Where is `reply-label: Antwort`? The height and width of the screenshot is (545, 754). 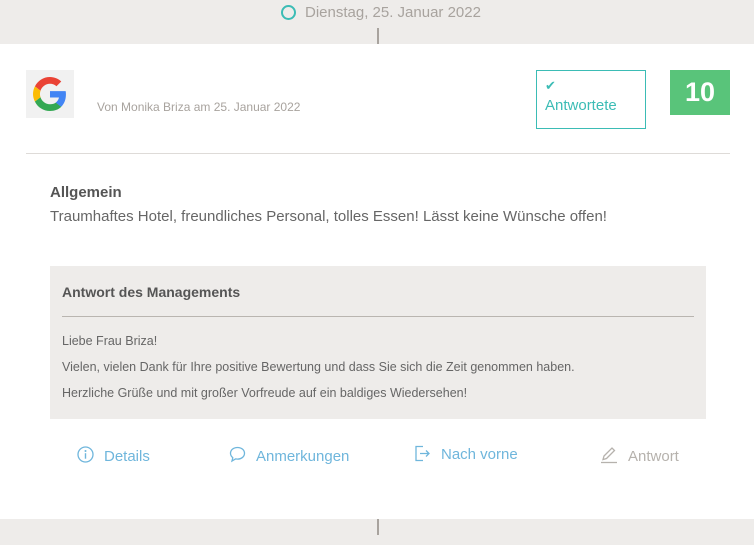 reply-label: Antwort is located at coordinates (653, 456).